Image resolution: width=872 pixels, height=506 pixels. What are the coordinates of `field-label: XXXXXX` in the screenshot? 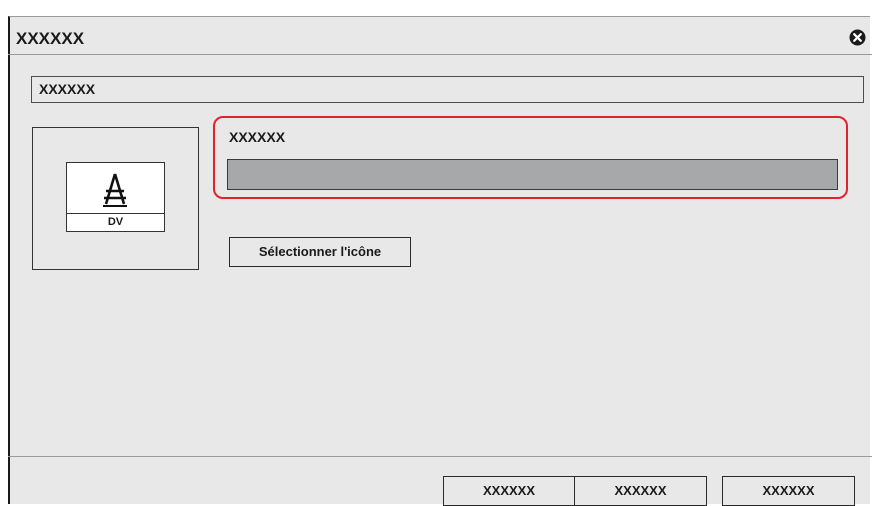 It's located at (257, 137).